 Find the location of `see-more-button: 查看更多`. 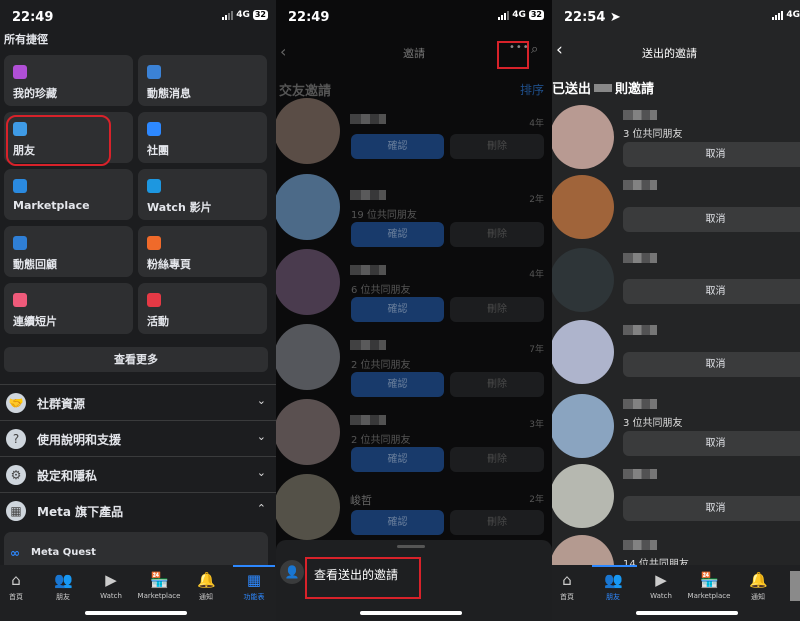

see-more-button: 查看更多 is located at coordinates (136, 359).